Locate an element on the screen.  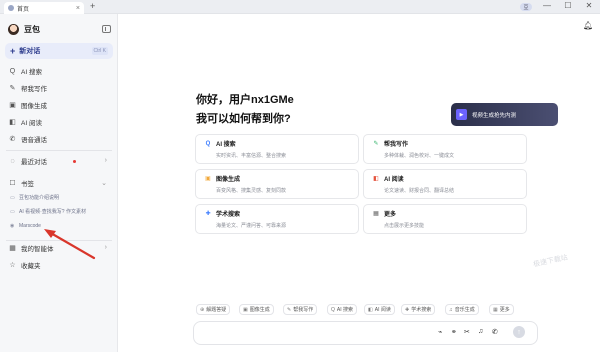
card-desc: 海量论文、严谨问答、可靠来源 is located at coordinates (251, 226).